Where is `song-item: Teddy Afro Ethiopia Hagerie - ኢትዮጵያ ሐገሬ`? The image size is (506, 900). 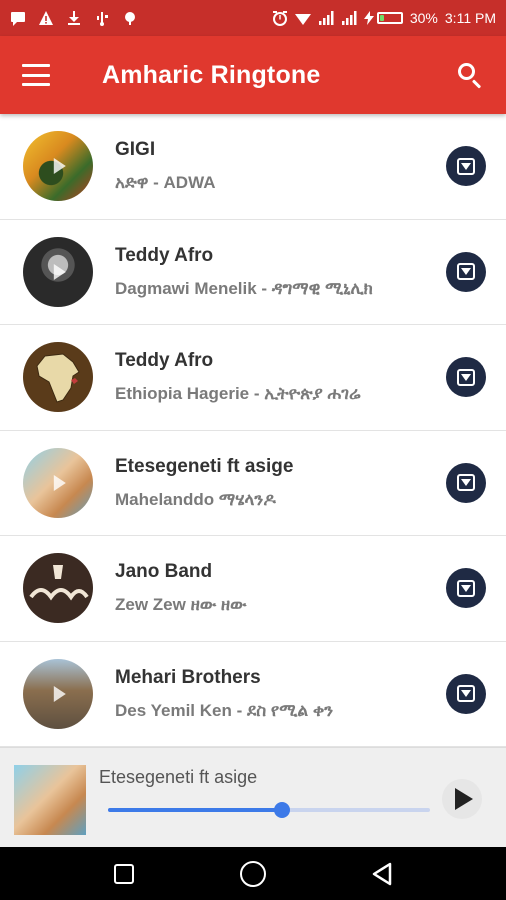
song-item: Teddy Afro Ethiopia Hagerie - ኢትዮጵያ ሐገሬ is located at coordinates (253, 378).